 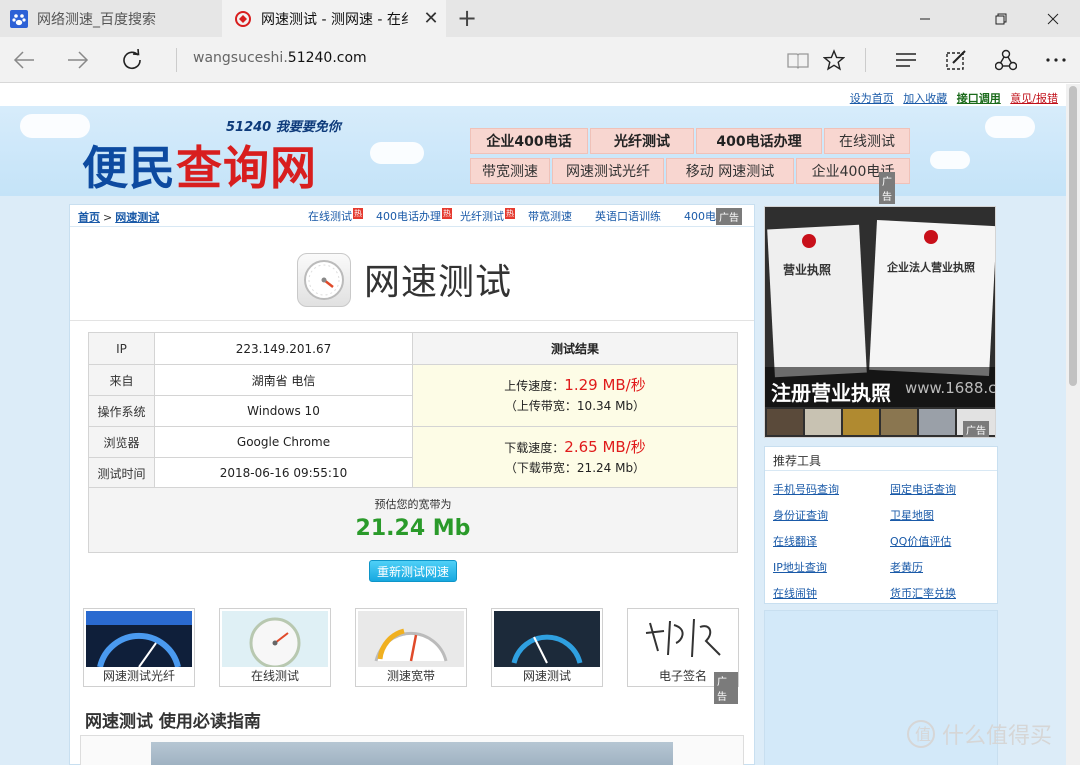 I want to click on thumb-bandwidth: 测速宽带, so click(x=411, y=647).